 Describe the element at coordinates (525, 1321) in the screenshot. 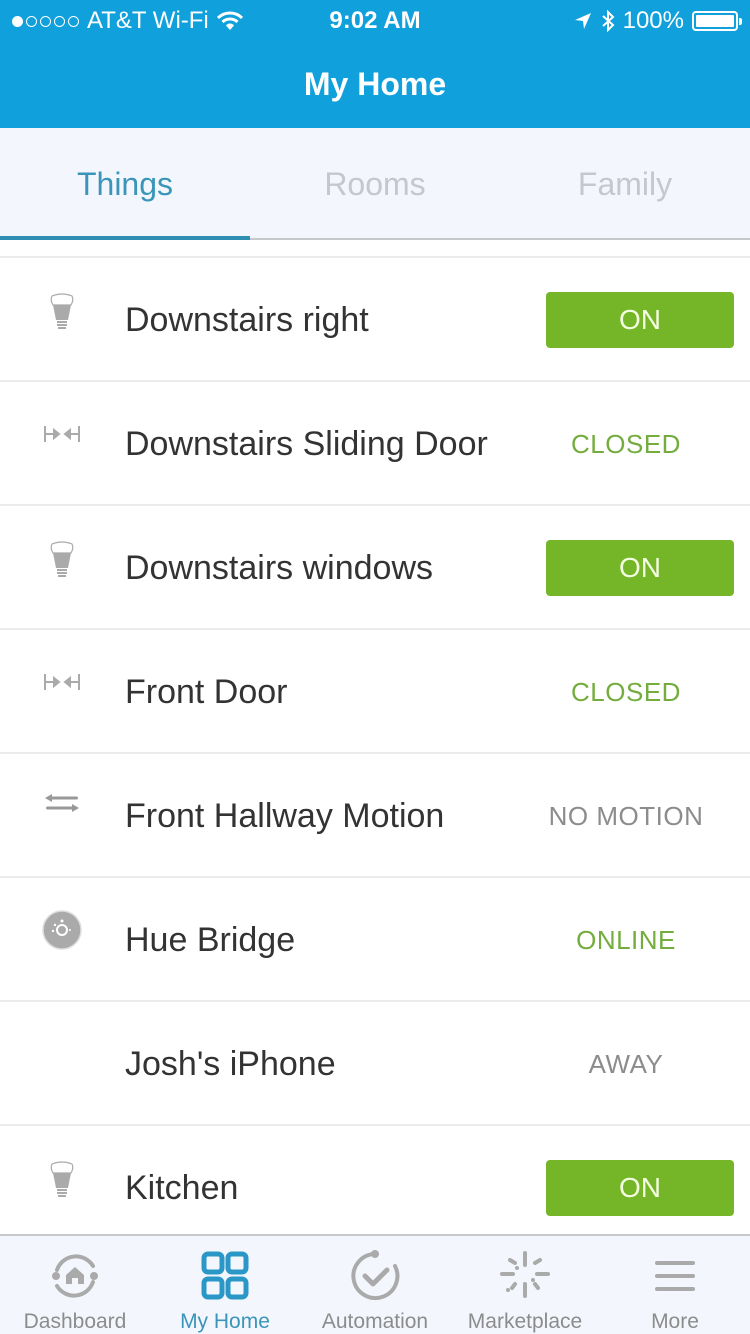

I see `tab-label: Marketplace` at that location.